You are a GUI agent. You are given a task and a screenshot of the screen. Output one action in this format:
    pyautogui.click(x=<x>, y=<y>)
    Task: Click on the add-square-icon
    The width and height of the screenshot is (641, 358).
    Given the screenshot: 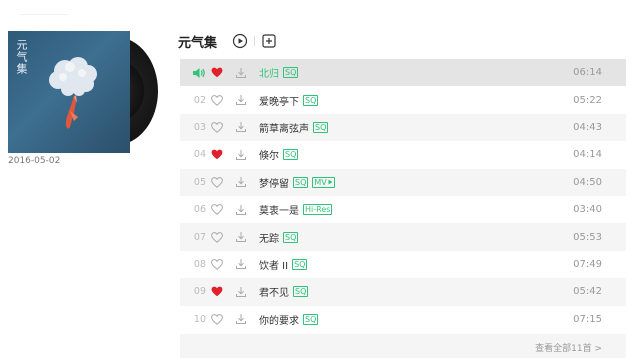 What is the action you would take?
    pyautogui.click(x=269, y=41)
    